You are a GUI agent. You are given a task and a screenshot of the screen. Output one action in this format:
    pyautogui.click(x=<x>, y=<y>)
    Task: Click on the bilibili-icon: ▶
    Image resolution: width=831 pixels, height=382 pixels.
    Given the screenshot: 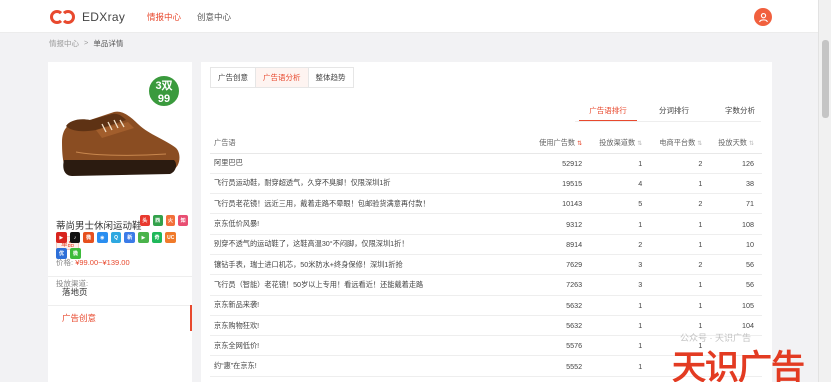 What is the action you would take?
    pyautogui.click(x=61, y=237)
    